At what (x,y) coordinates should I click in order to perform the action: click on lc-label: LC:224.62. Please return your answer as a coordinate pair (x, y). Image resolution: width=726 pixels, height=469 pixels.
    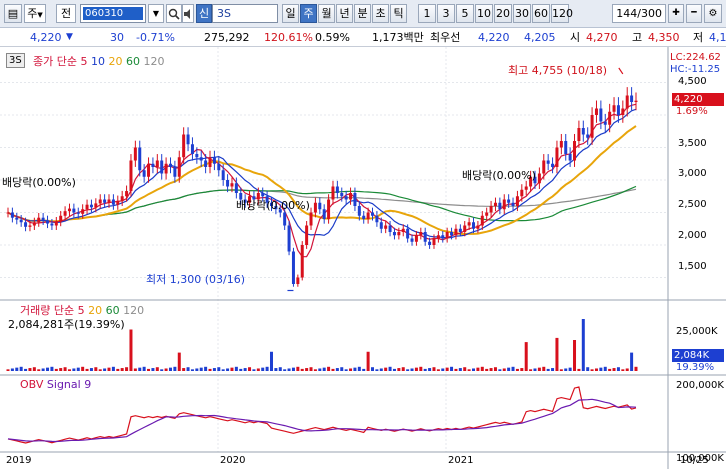
    Looking at the image, I should click on (695, 57).